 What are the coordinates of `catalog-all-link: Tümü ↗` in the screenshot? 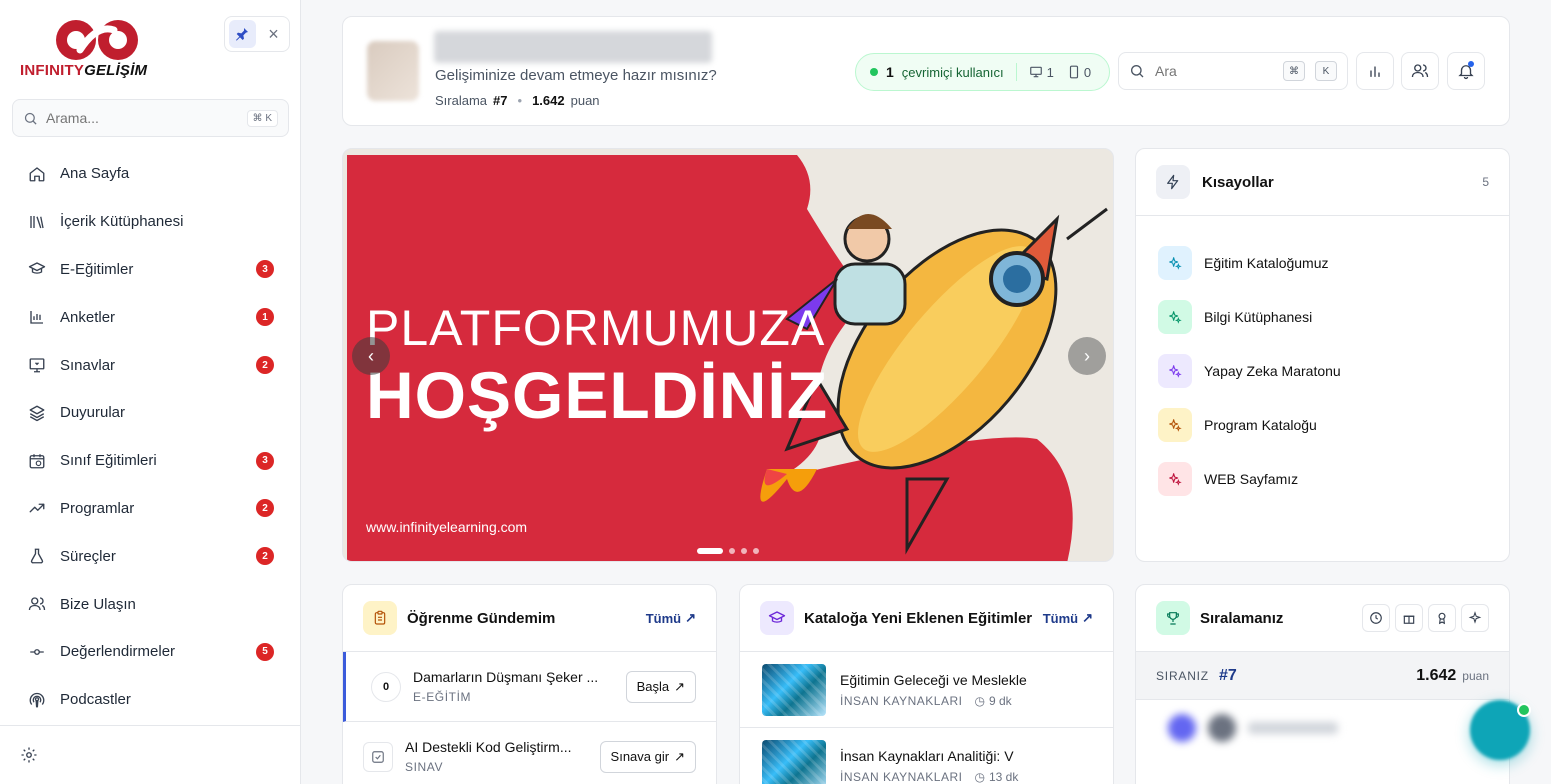 It's located at (1068, 618).